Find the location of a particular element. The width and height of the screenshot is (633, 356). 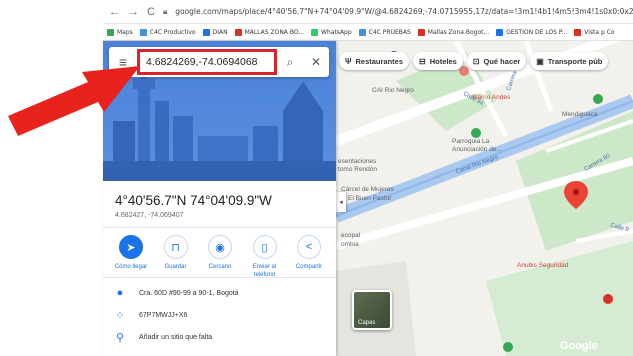

location-marker-dot is located at coordinates (576, 192).